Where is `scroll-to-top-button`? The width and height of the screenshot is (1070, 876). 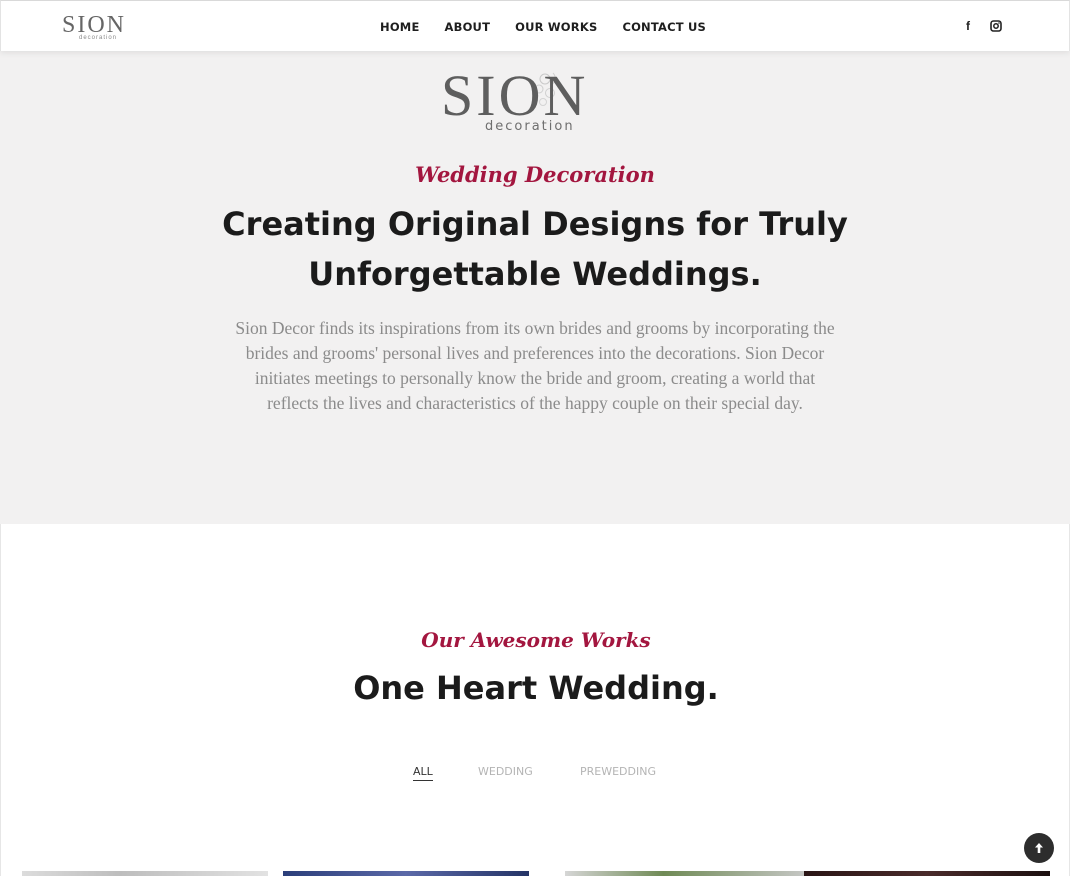
scroll-to-top-button is located at coordinates (1039, 848).